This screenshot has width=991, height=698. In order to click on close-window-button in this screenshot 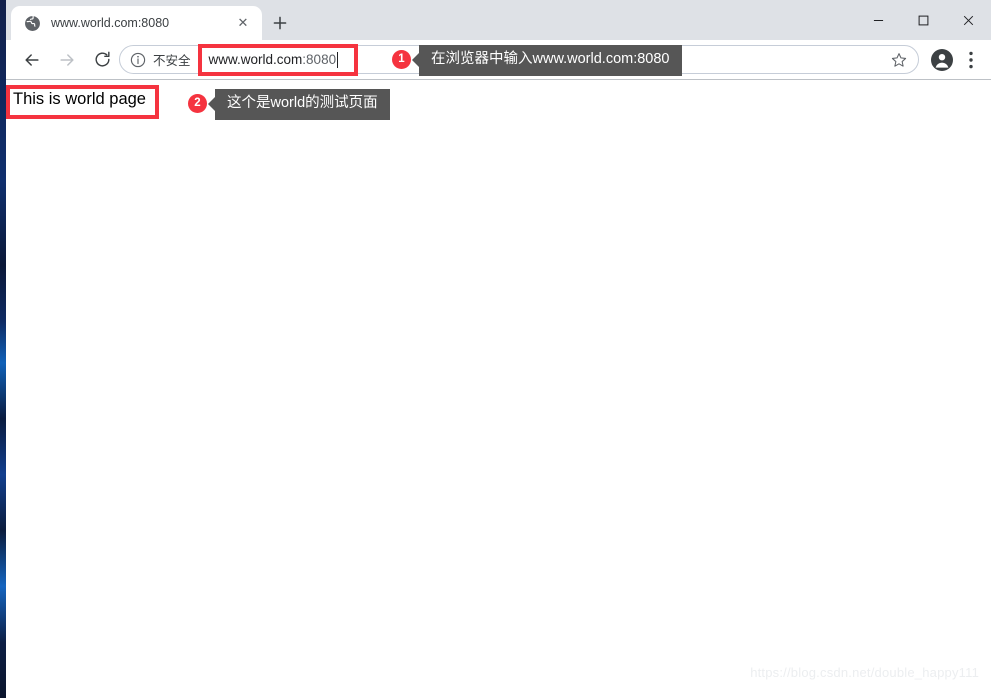, I will do `click(968, 20)`.